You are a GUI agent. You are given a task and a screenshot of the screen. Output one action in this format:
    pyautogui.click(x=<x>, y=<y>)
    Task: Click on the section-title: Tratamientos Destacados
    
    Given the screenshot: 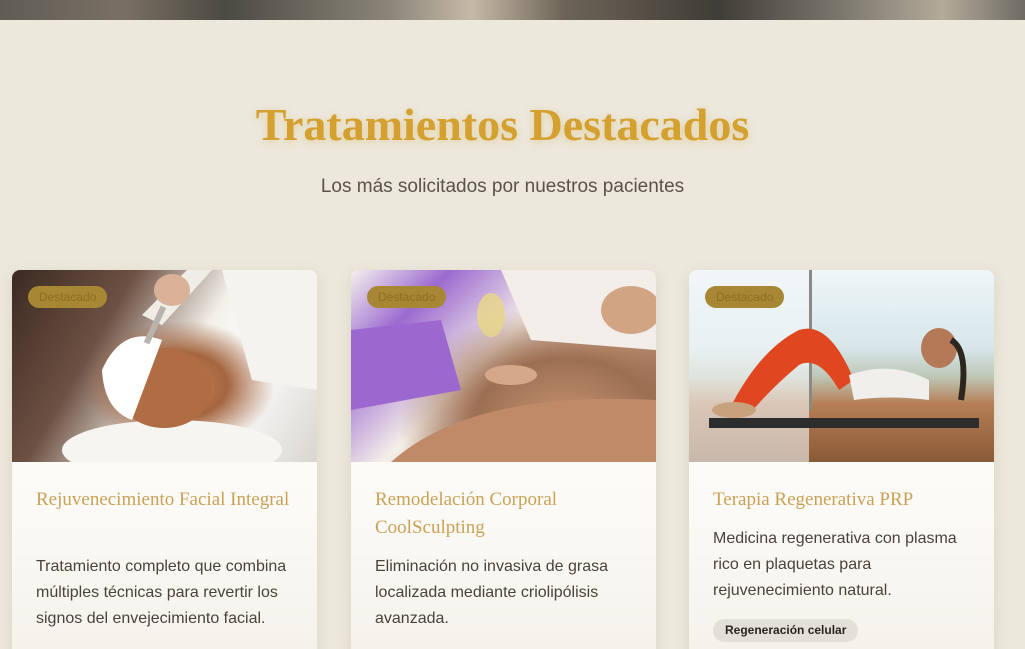 What is the action you would take?
    pyautogui.click(x=502, y=124)
    